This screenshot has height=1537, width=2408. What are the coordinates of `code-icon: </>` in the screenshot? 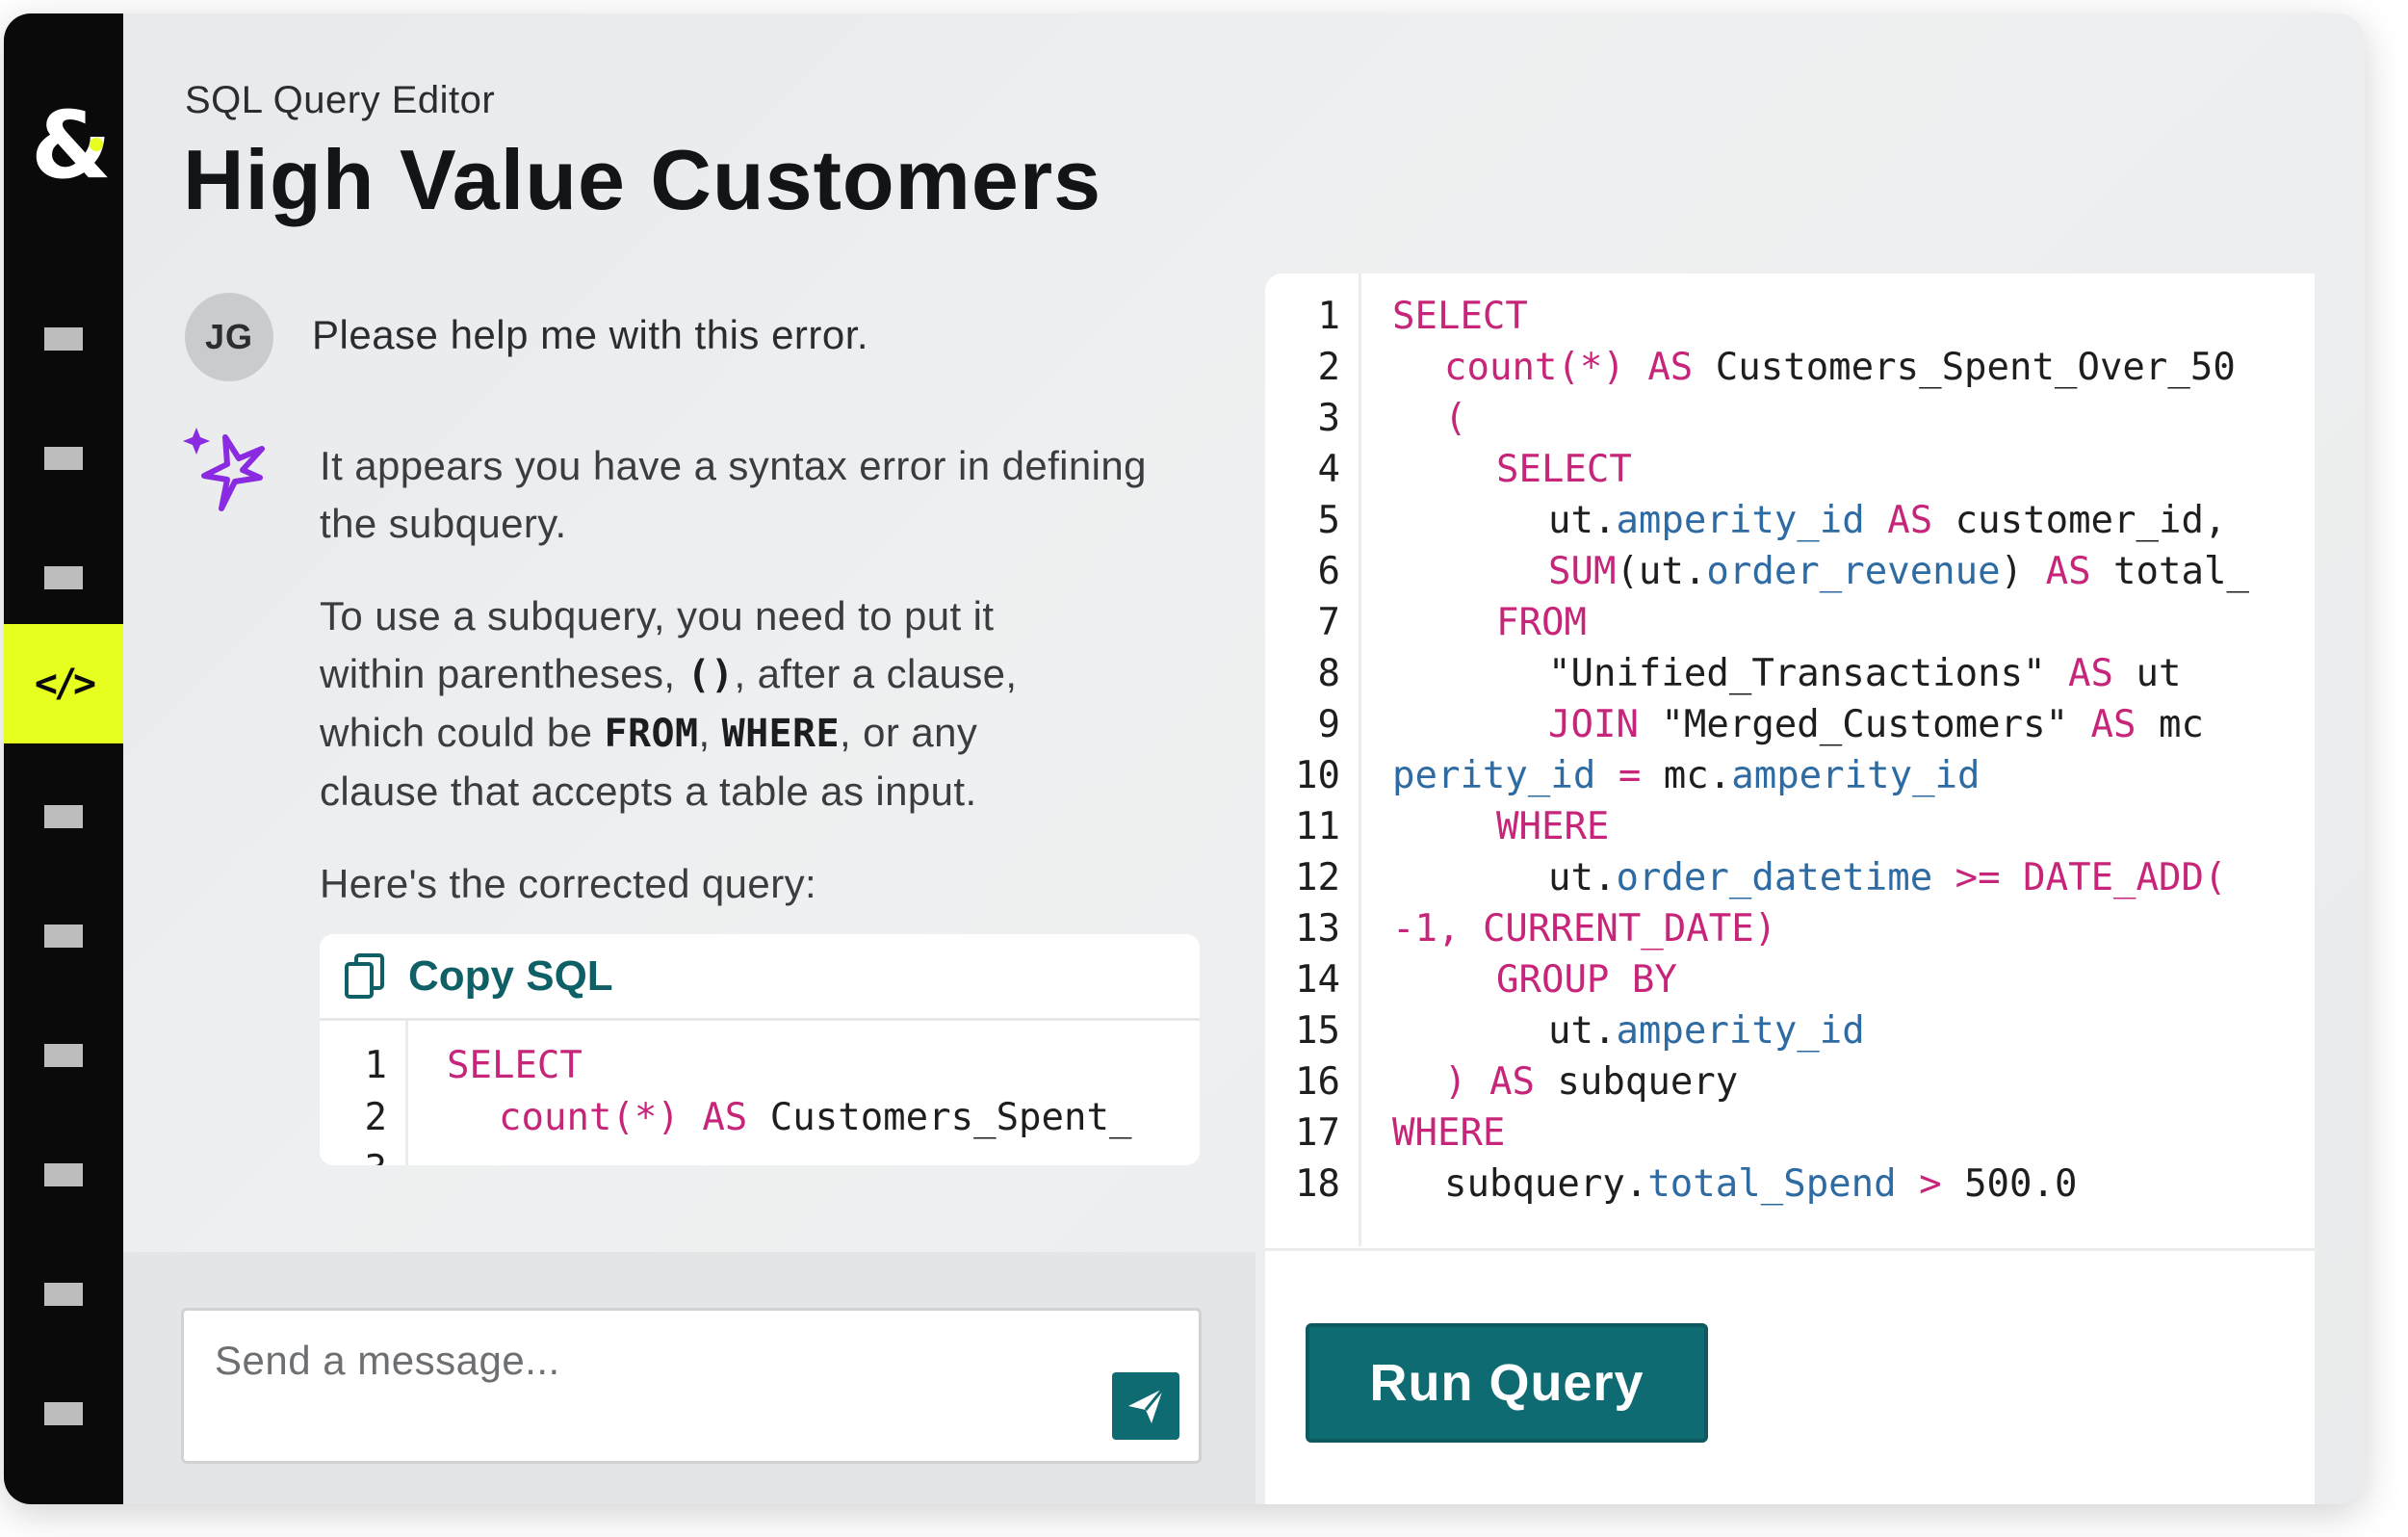 It's located at (65, 684).